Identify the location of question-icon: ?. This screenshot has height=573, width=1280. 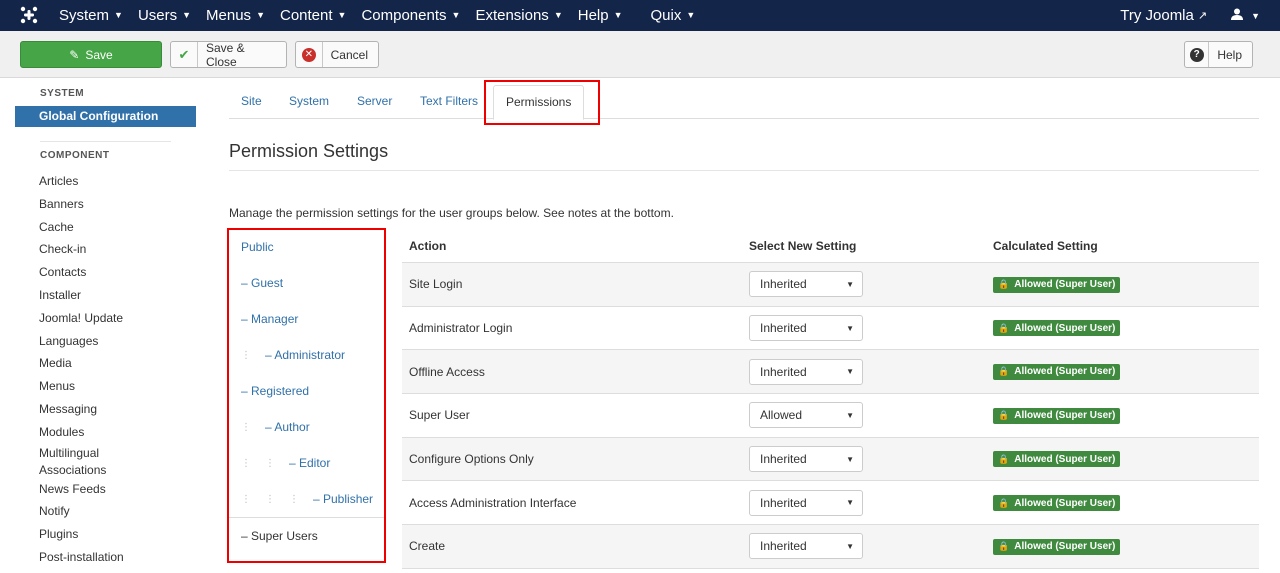
(1197, 54).